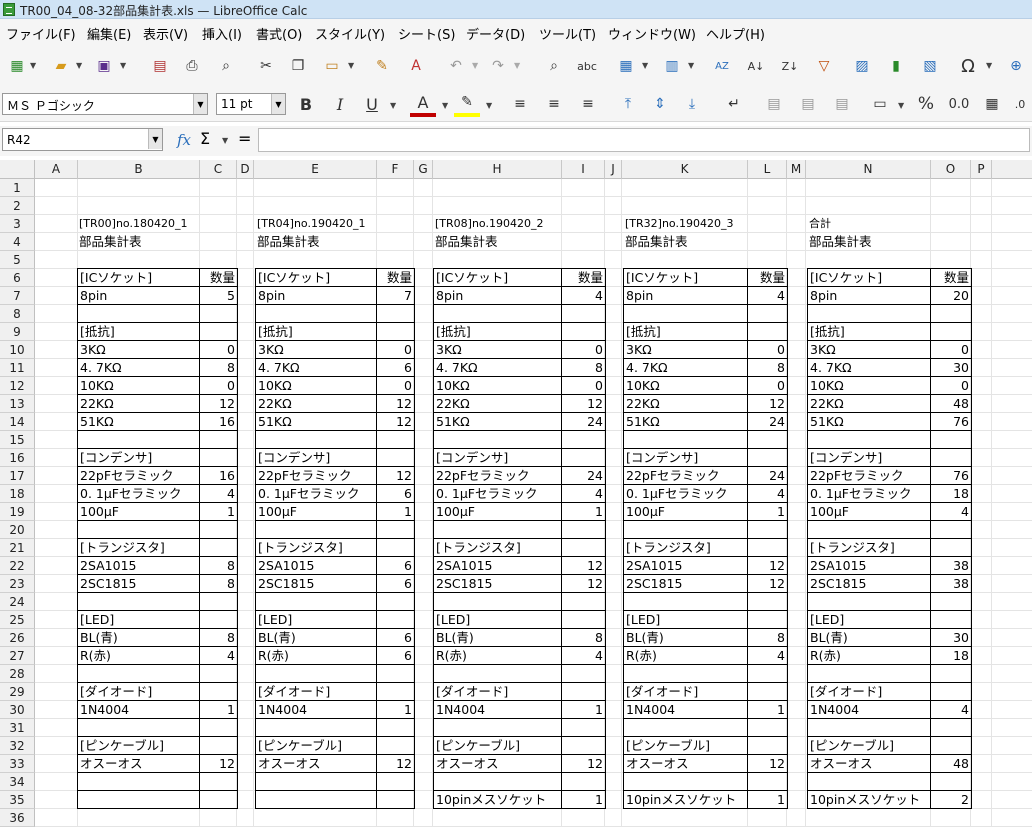  Describe the element at coordinates (17, 224) in the screenshot. I see `row-header-3: 3` at that location.